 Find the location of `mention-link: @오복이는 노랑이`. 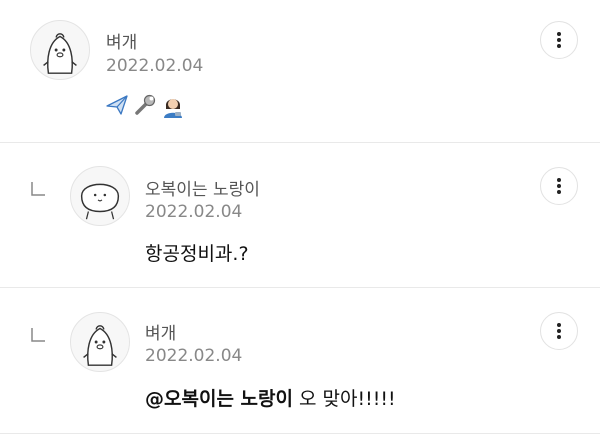

mention-link: @오복이는 노랑이 is located at coordinates (219, 399).